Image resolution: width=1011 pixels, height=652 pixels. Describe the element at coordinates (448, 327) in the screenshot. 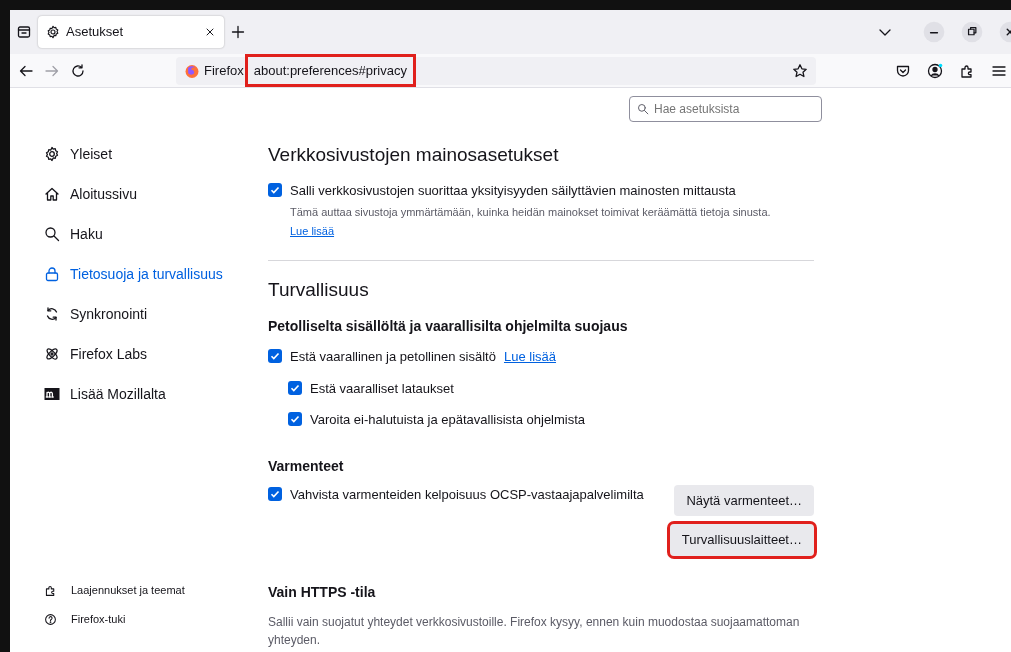

I see `subsection-heading: Petolliselta sisällöltä ja vaarallisilta ohjelmilta suojaus` at that location.